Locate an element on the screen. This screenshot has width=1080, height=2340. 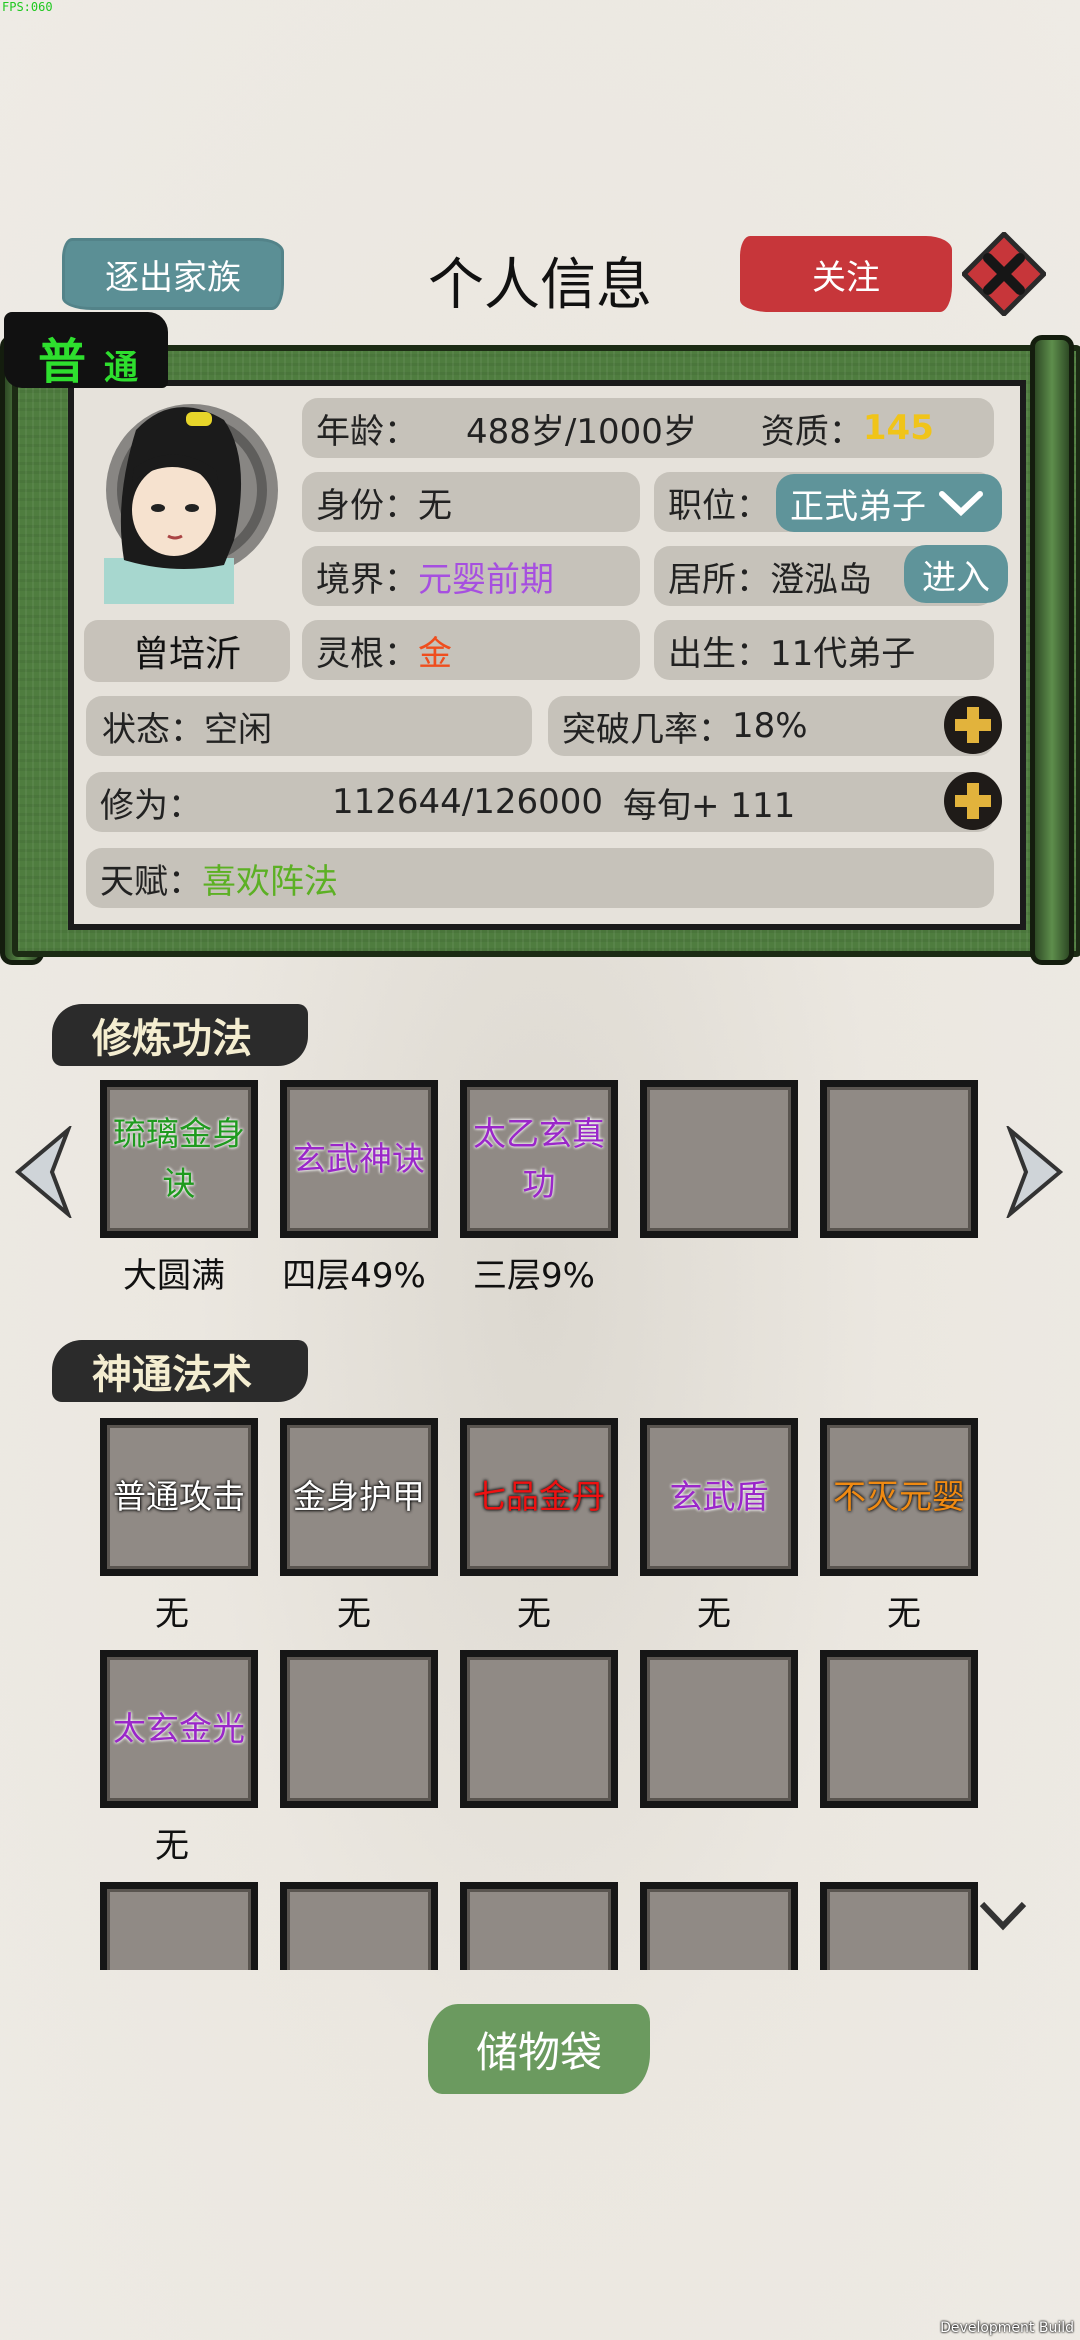
breakthrough-field: 突破几率： 18% is located at coordinates (771, 726).